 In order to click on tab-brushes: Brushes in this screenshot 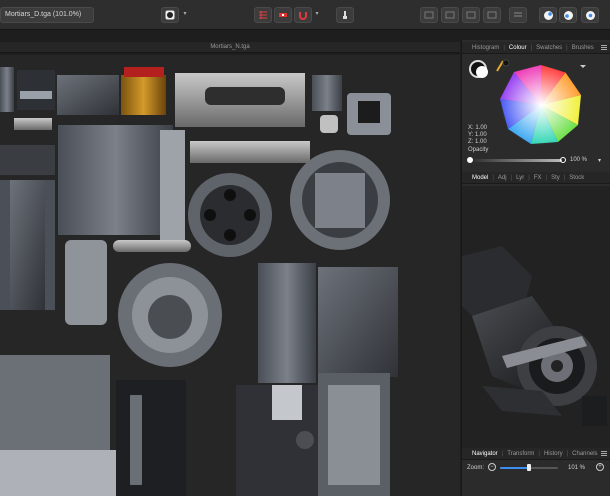, I will do `click(583, 48)`.